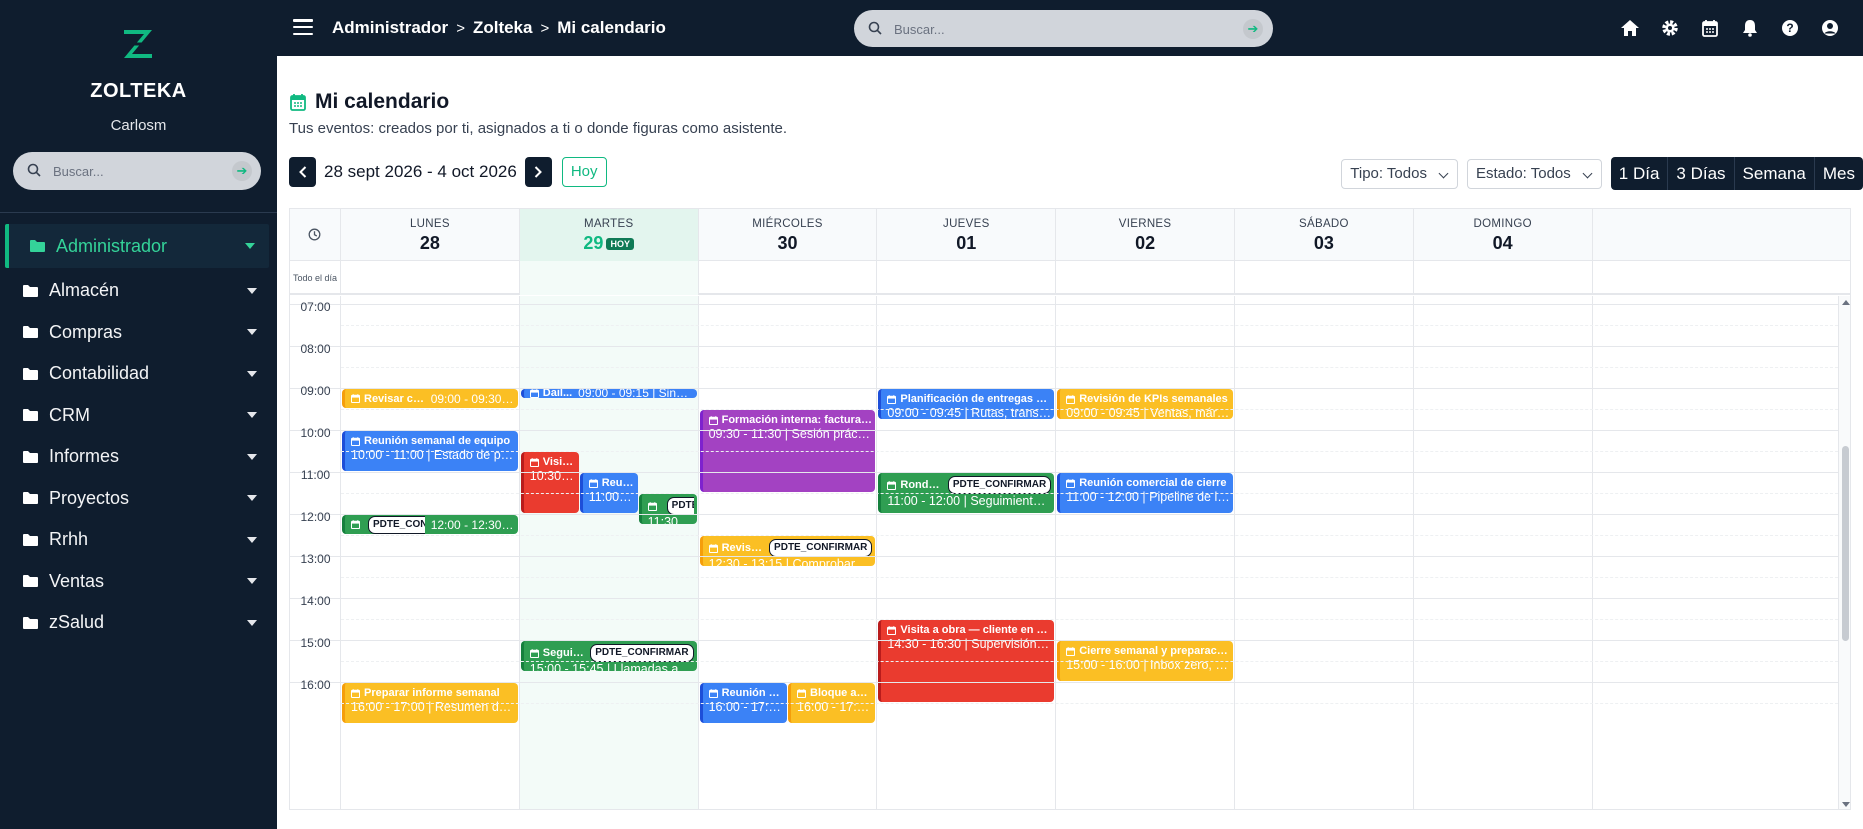  I want to click on scroll-up-icon, so click(1846, 302).